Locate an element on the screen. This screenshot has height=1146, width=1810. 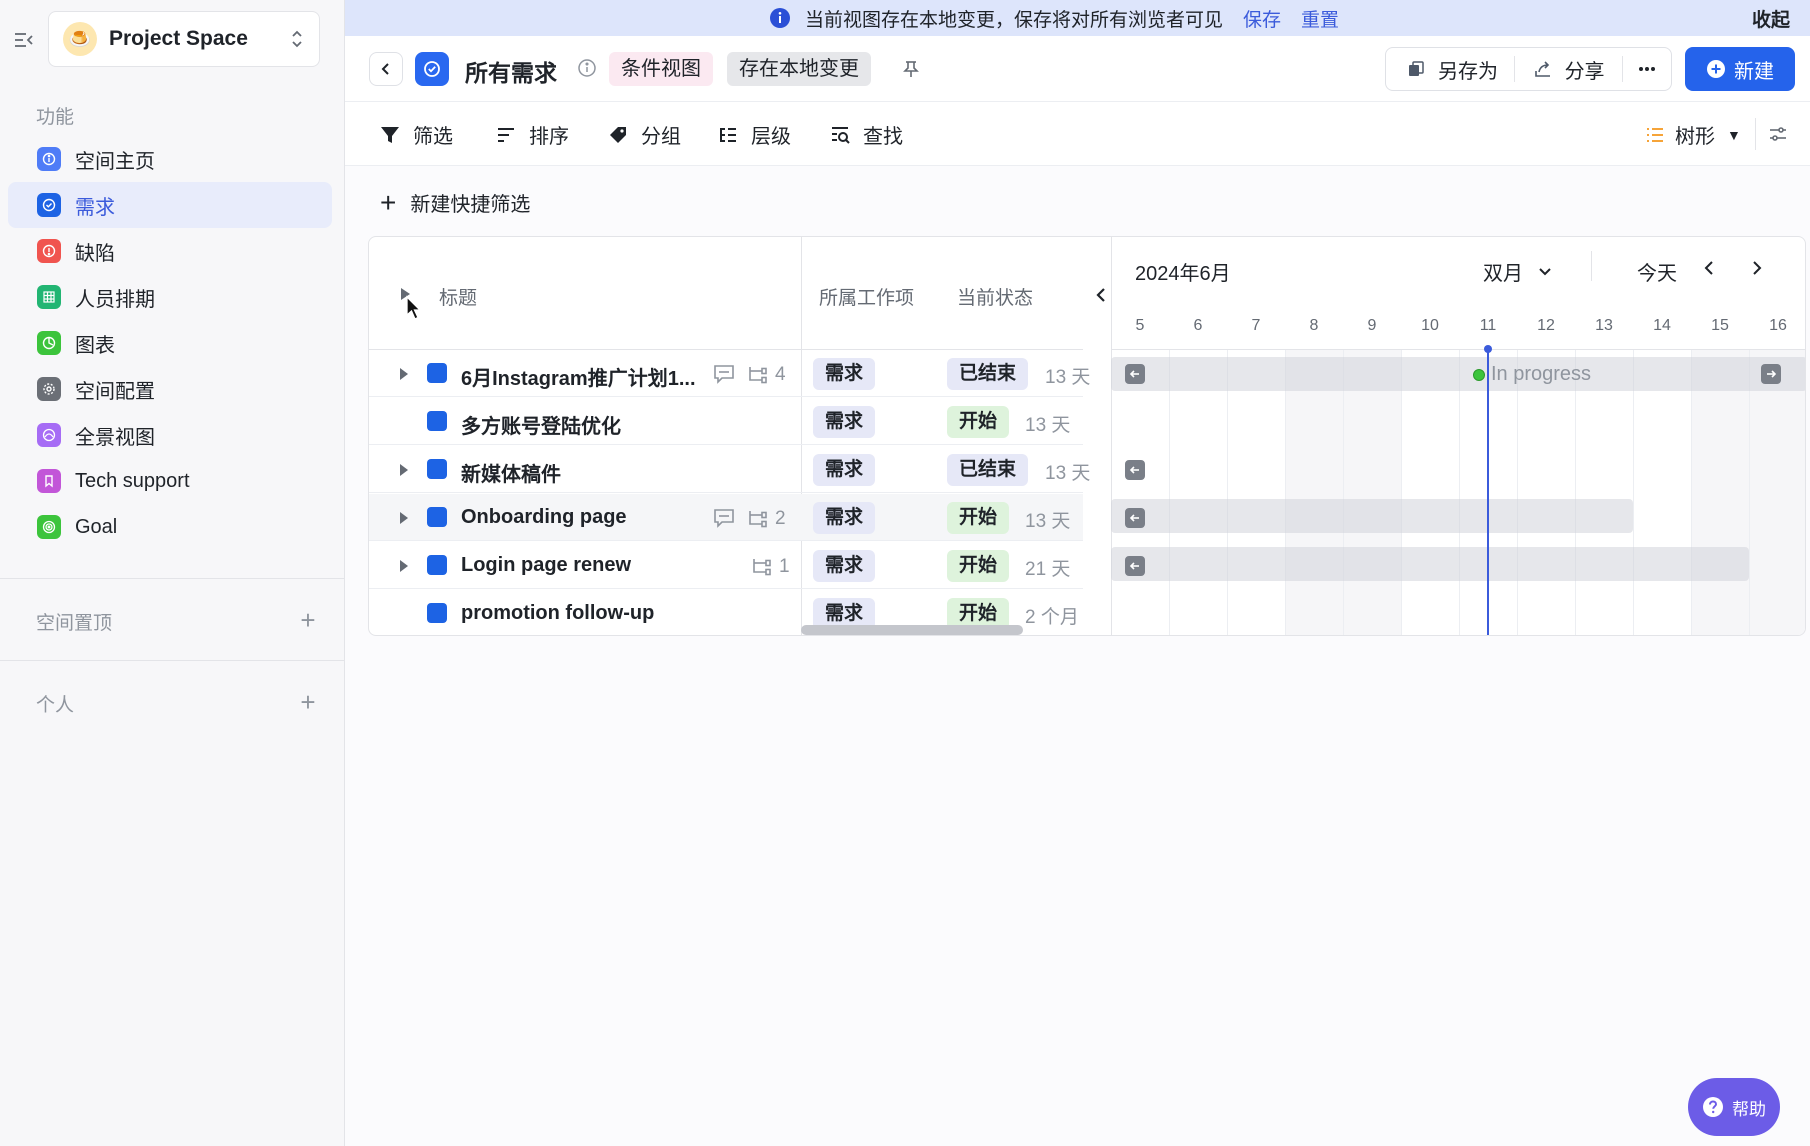
toolbar-separator is located at coordinates (1755, 134).